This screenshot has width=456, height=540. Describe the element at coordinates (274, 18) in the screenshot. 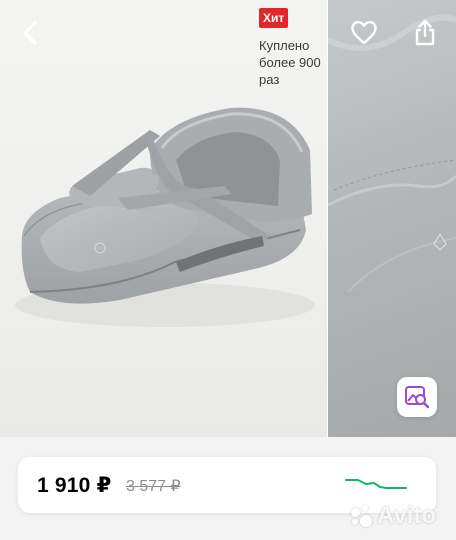

I see `hit-badge: Хит` at that location.